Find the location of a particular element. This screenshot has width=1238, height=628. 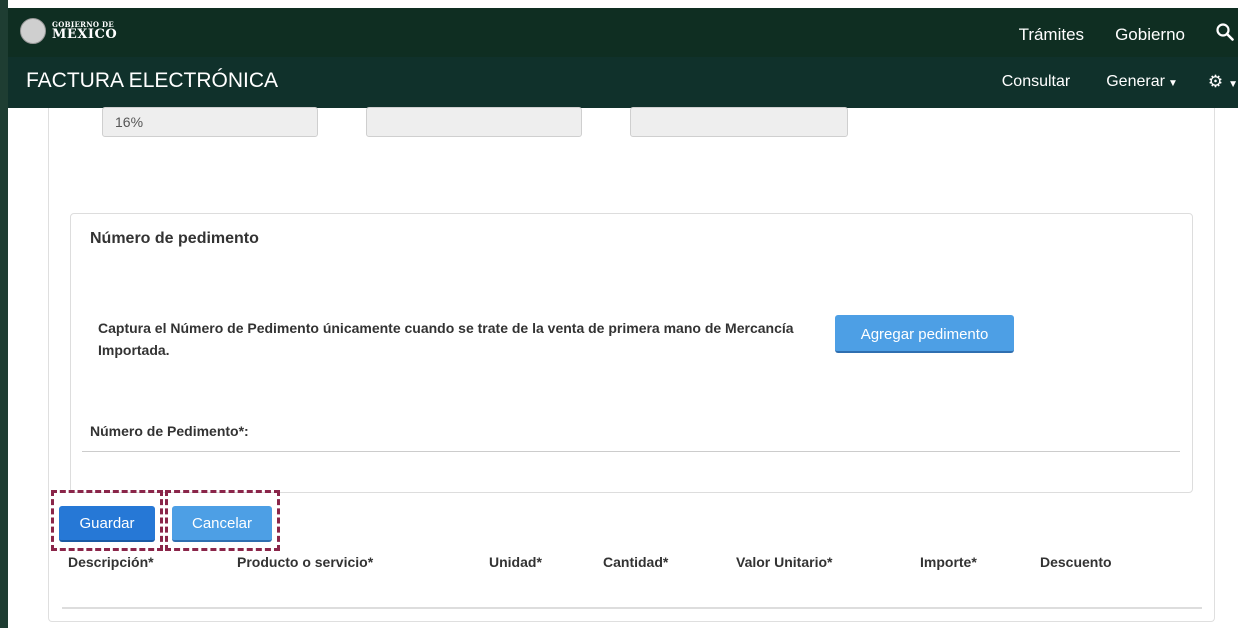

add-pedimento-button: Agregar pedimento is located at coordinates (924, 334).